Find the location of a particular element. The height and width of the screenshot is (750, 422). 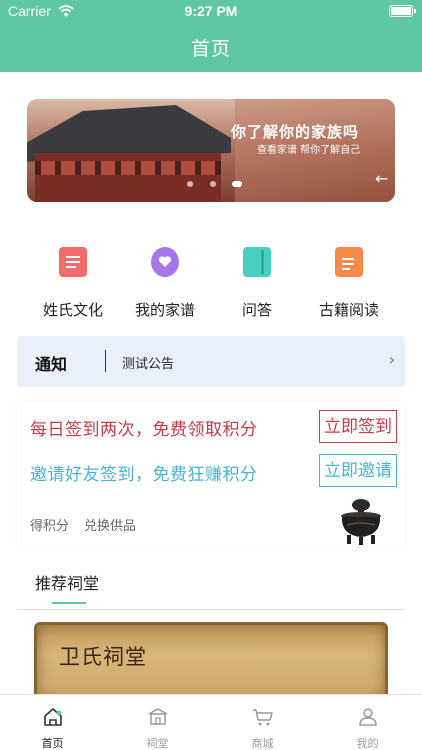

ancient-book-icon is located at coordinates (349, 262).